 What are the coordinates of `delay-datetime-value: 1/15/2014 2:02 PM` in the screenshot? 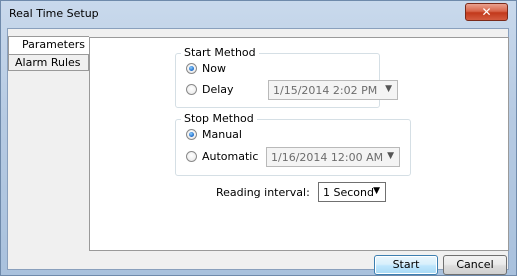 It's located at (325, 90).